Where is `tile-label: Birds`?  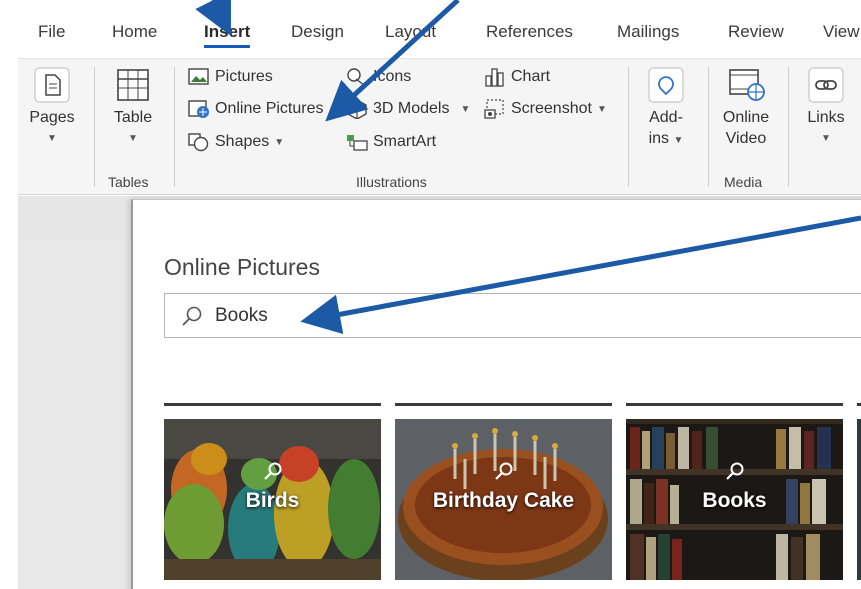 tile-label: Birds is located at coordinates (272, 500).